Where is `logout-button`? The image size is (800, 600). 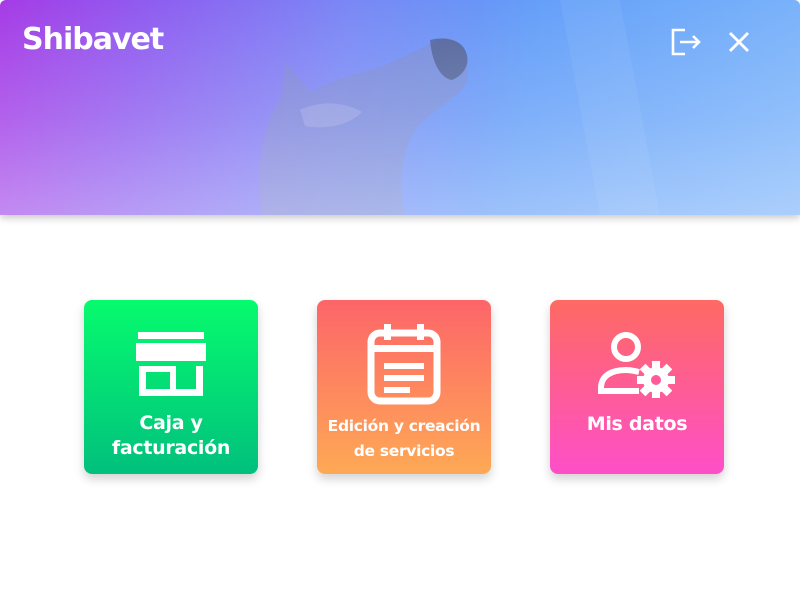
logout-button is located at coordinates (686, 42).